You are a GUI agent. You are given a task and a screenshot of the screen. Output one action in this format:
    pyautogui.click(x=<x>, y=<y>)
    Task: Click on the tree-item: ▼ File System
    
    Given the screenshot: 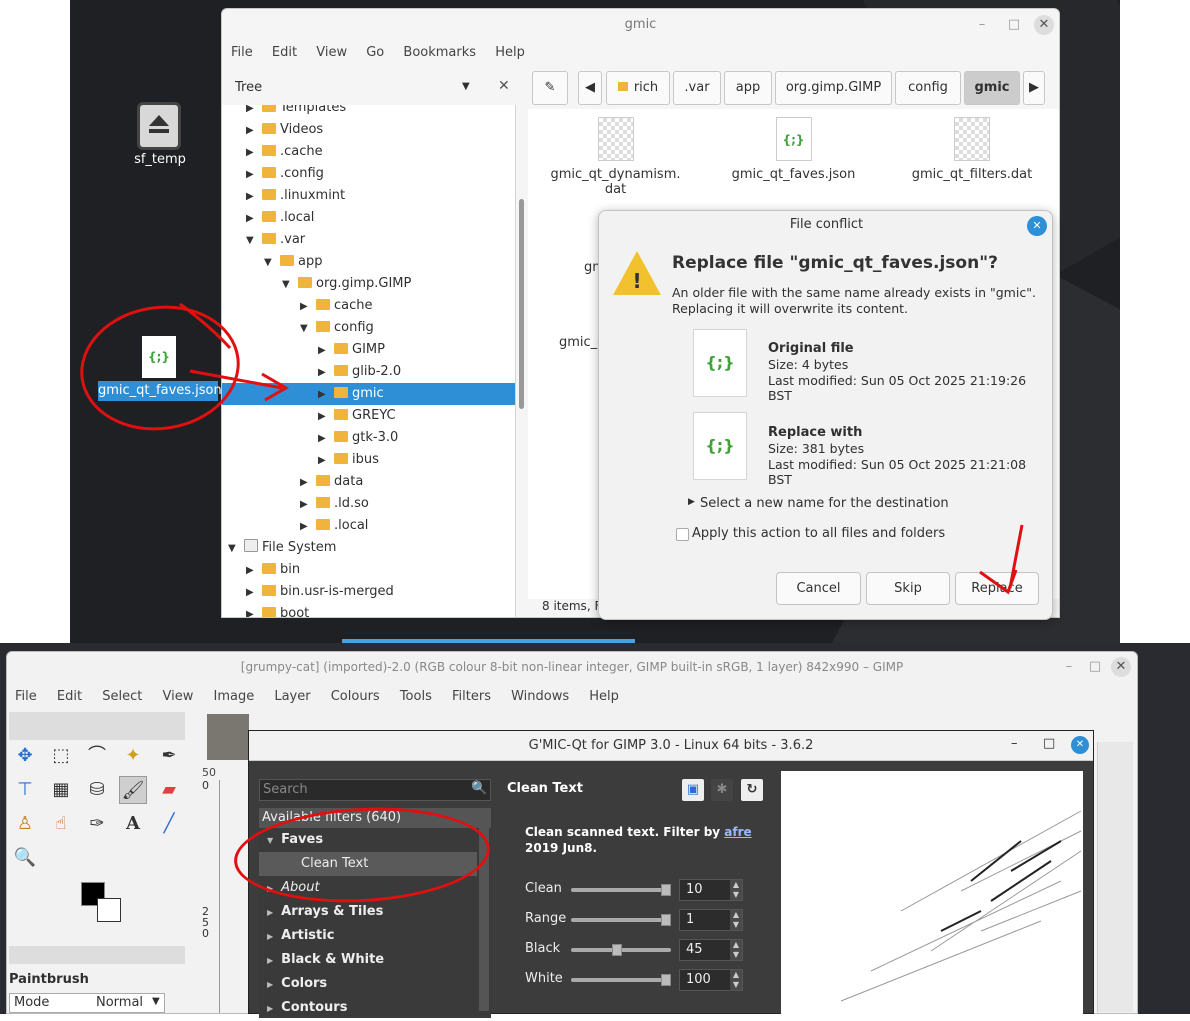 What is the action you would take?
    pyautogui.click(x=368, y=548)
    